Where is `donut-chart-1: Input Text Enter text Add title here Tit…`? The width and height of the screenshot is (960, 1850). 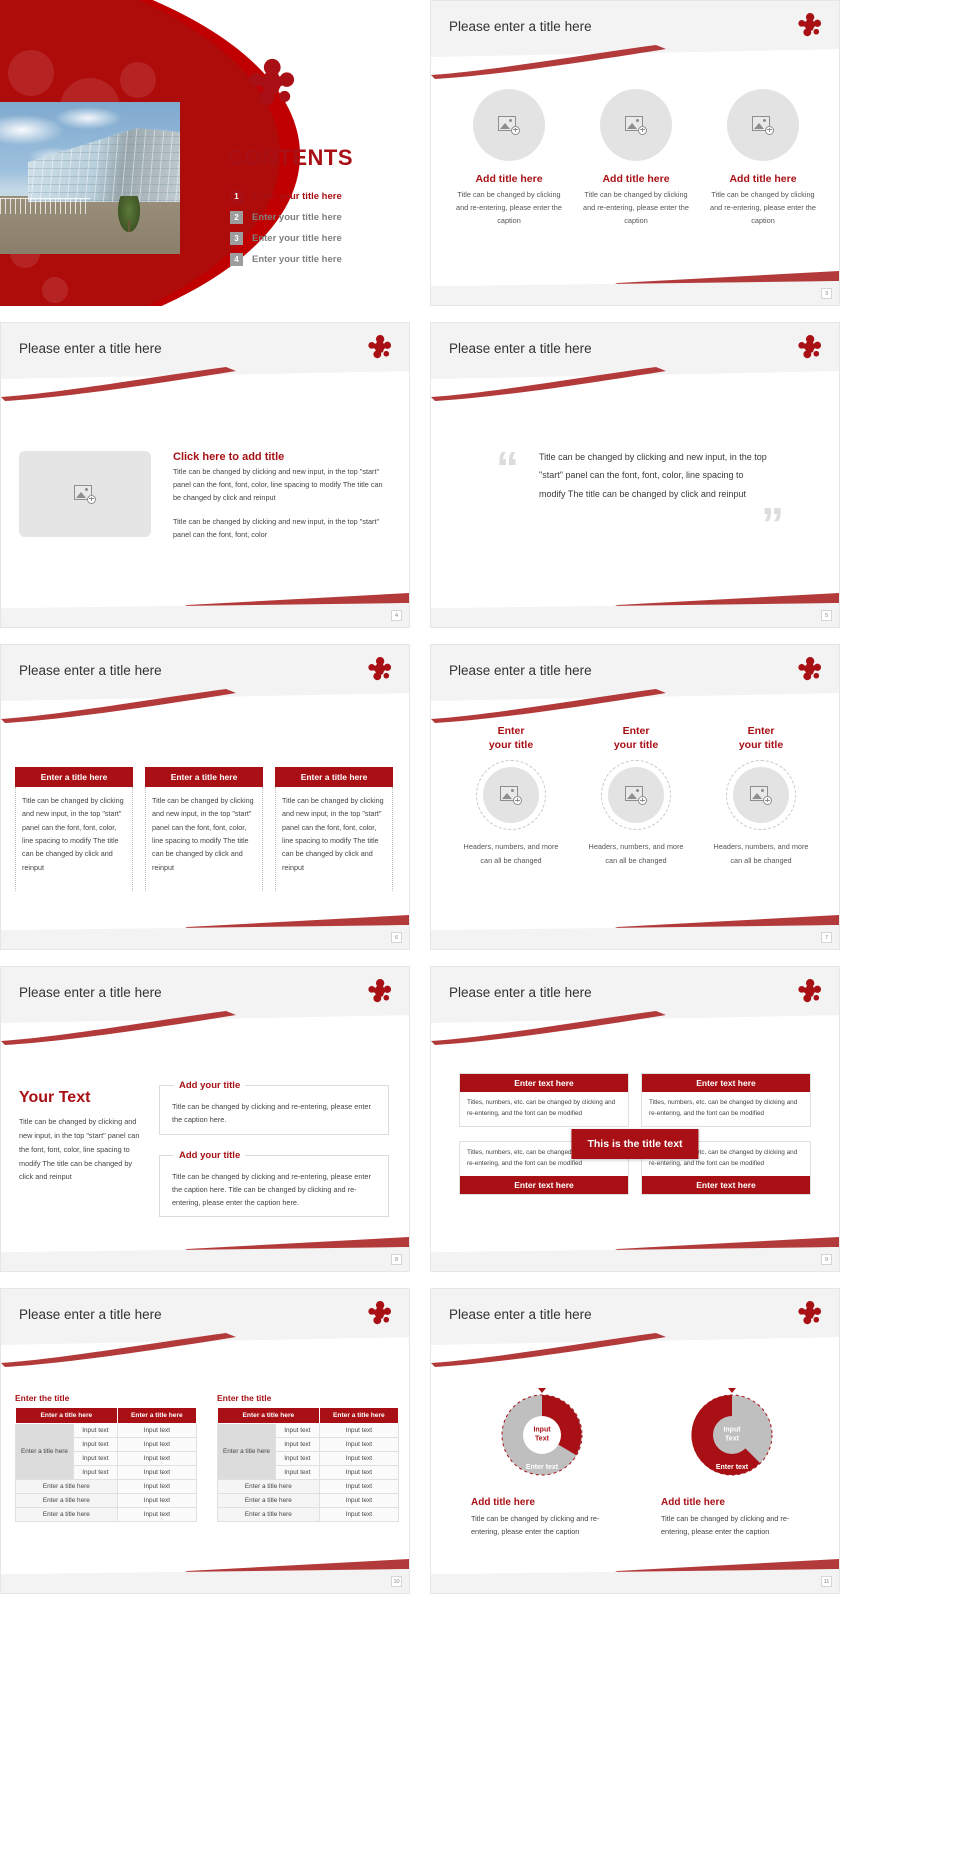 donut-chart-1: Input Text Enter text Add title here Tit… is located at coordinates (542, 1461).